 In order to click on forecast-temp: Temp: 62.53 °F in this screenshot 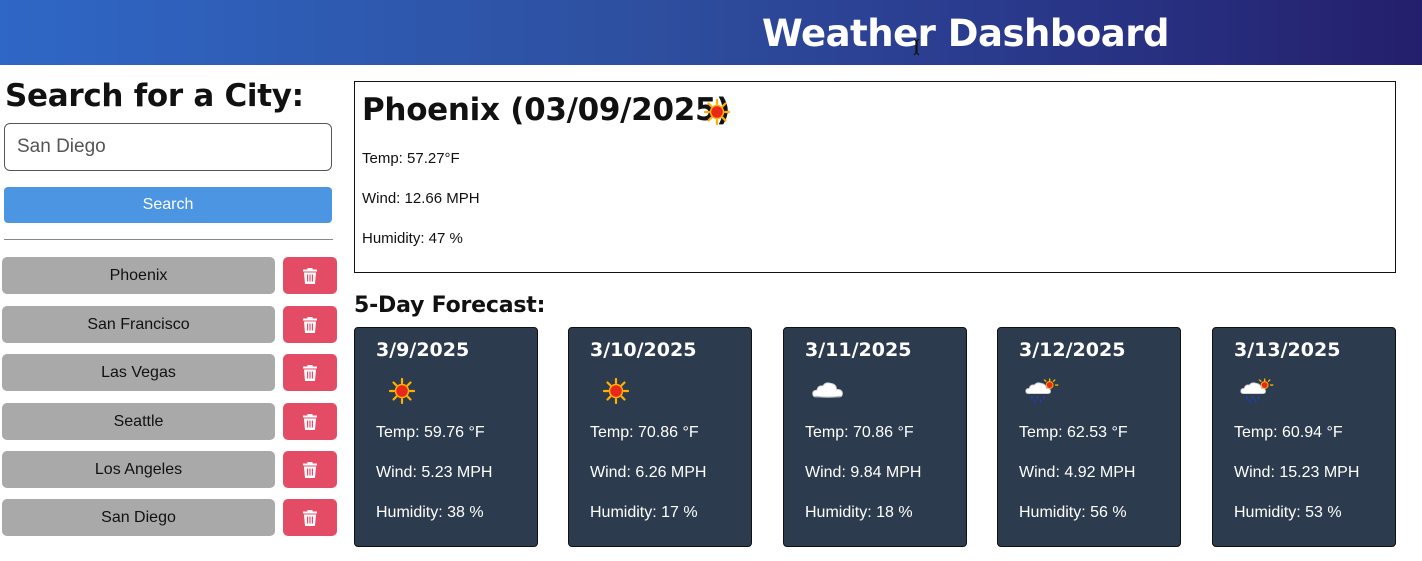, I will do `click(1073, 432)`.